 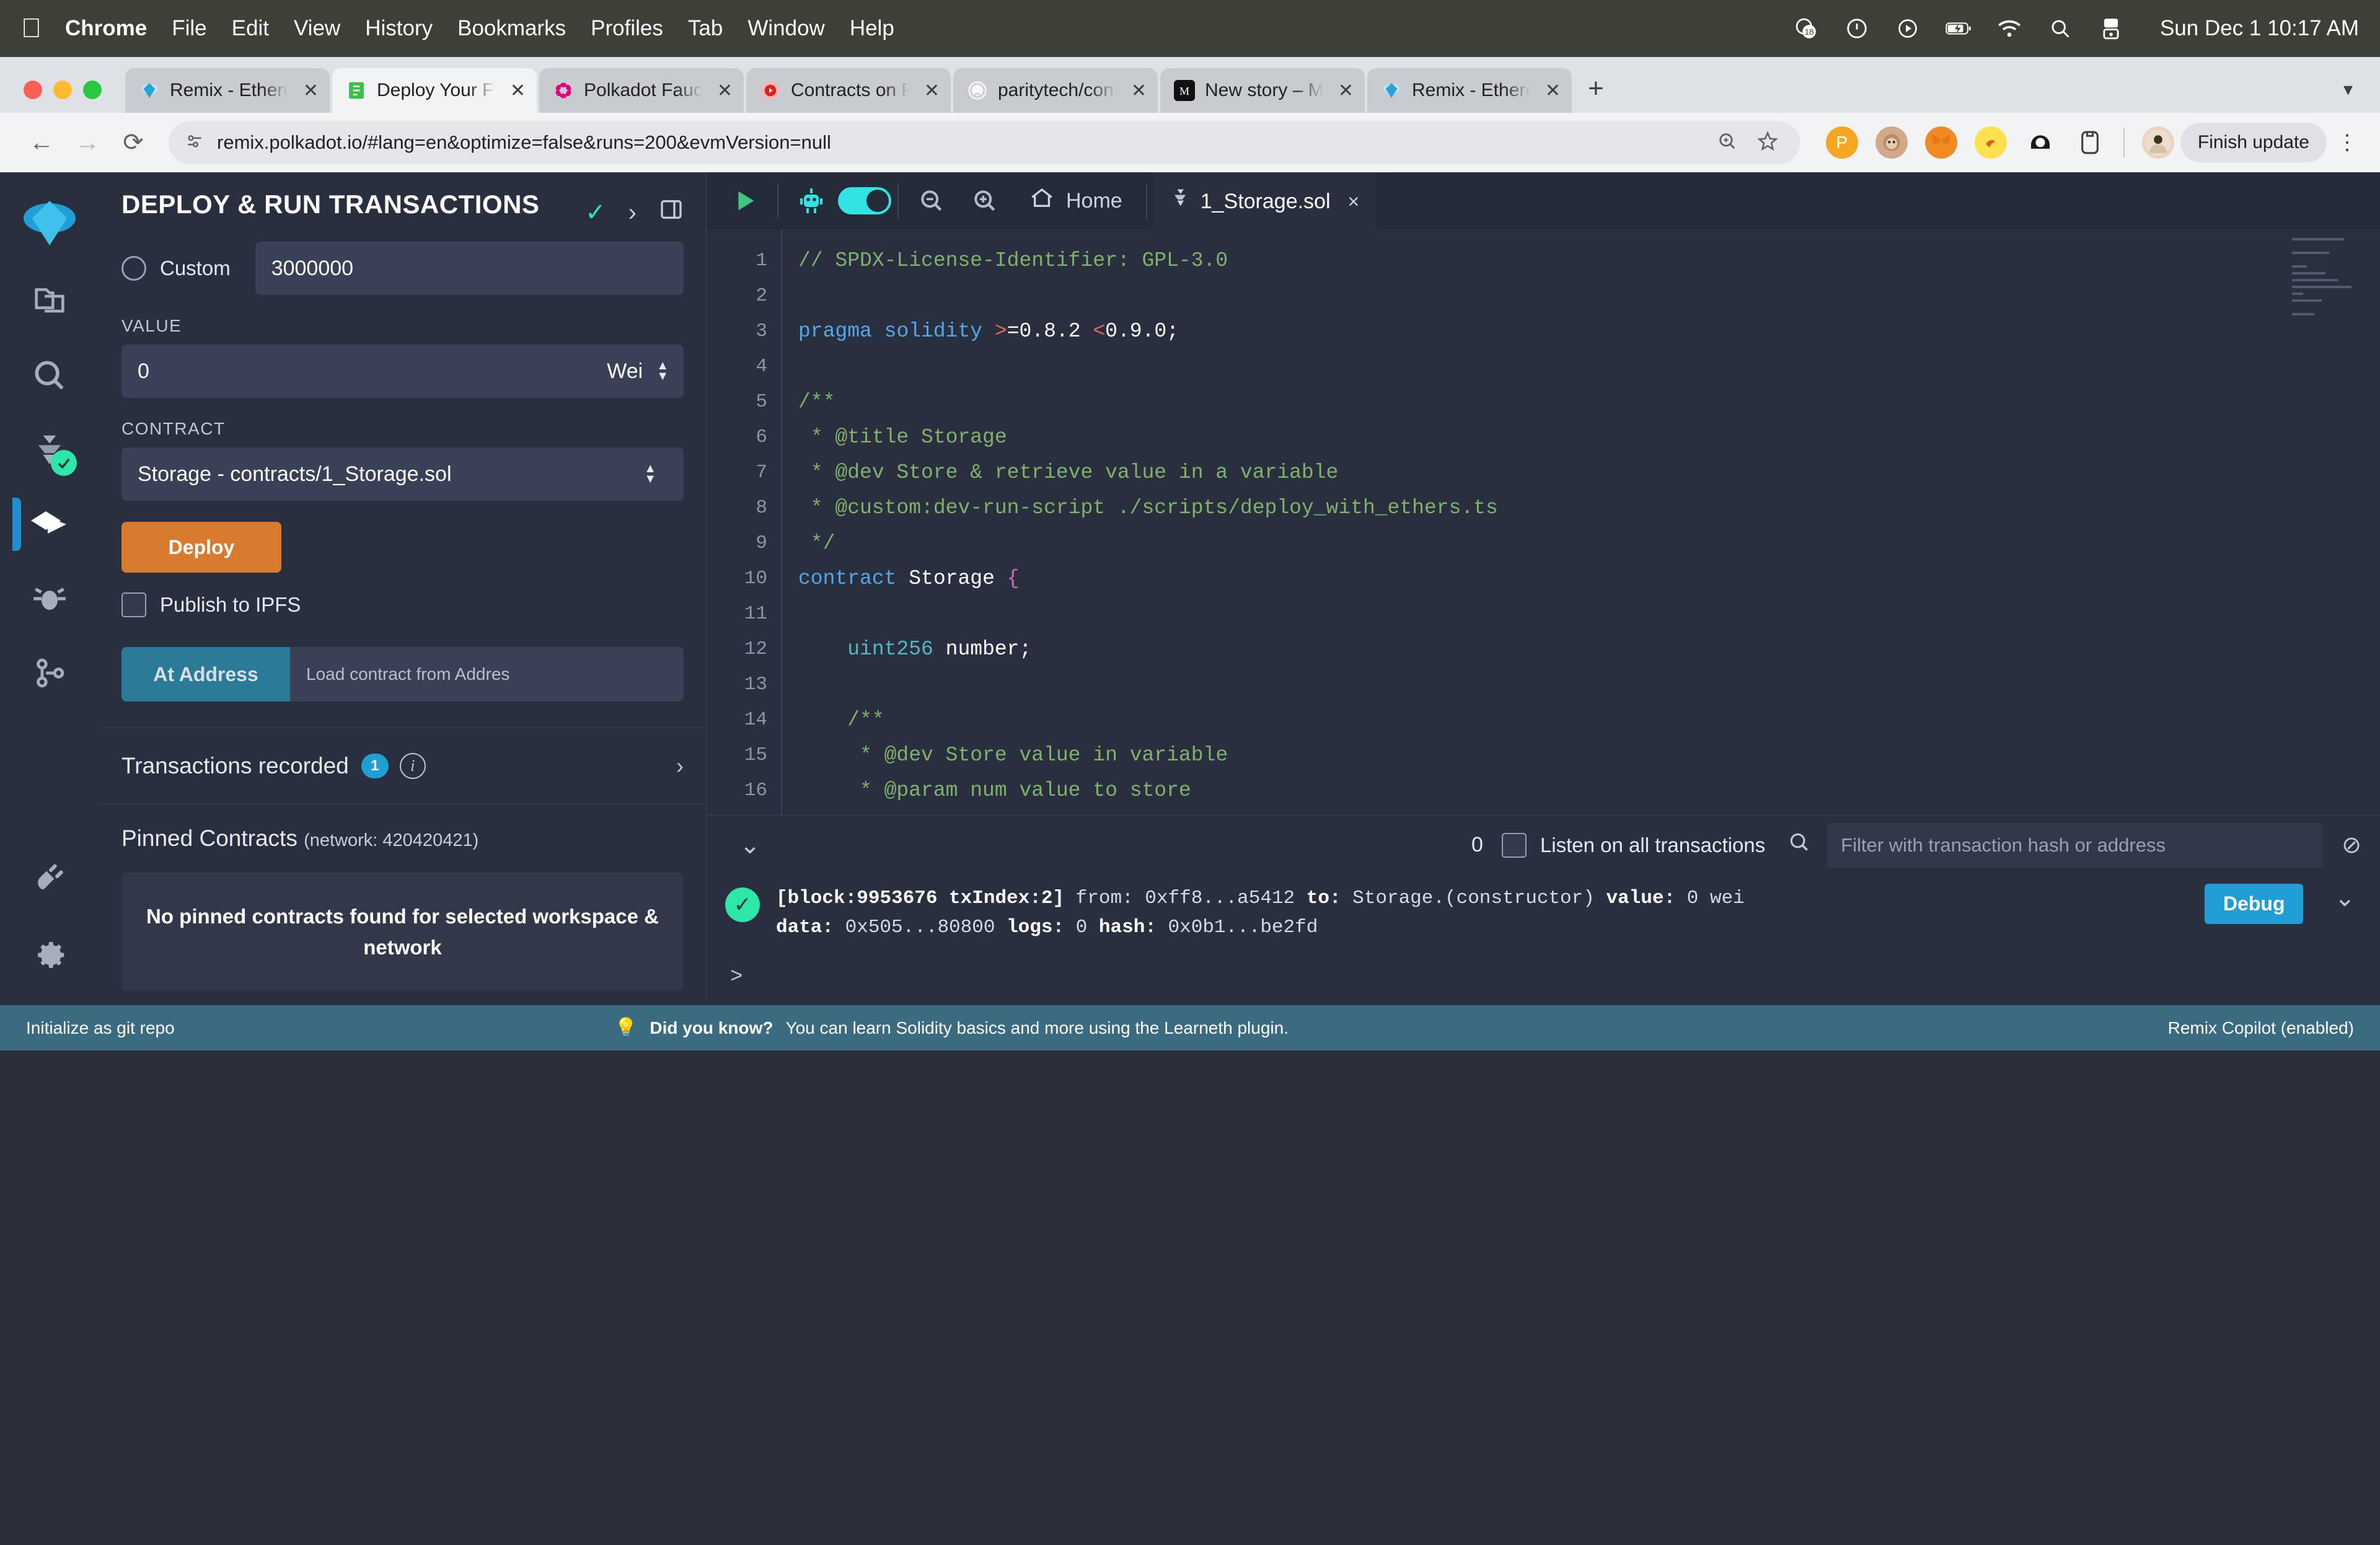 I want to click on menu-profiles: Profiles, so click(x=627, y=28).